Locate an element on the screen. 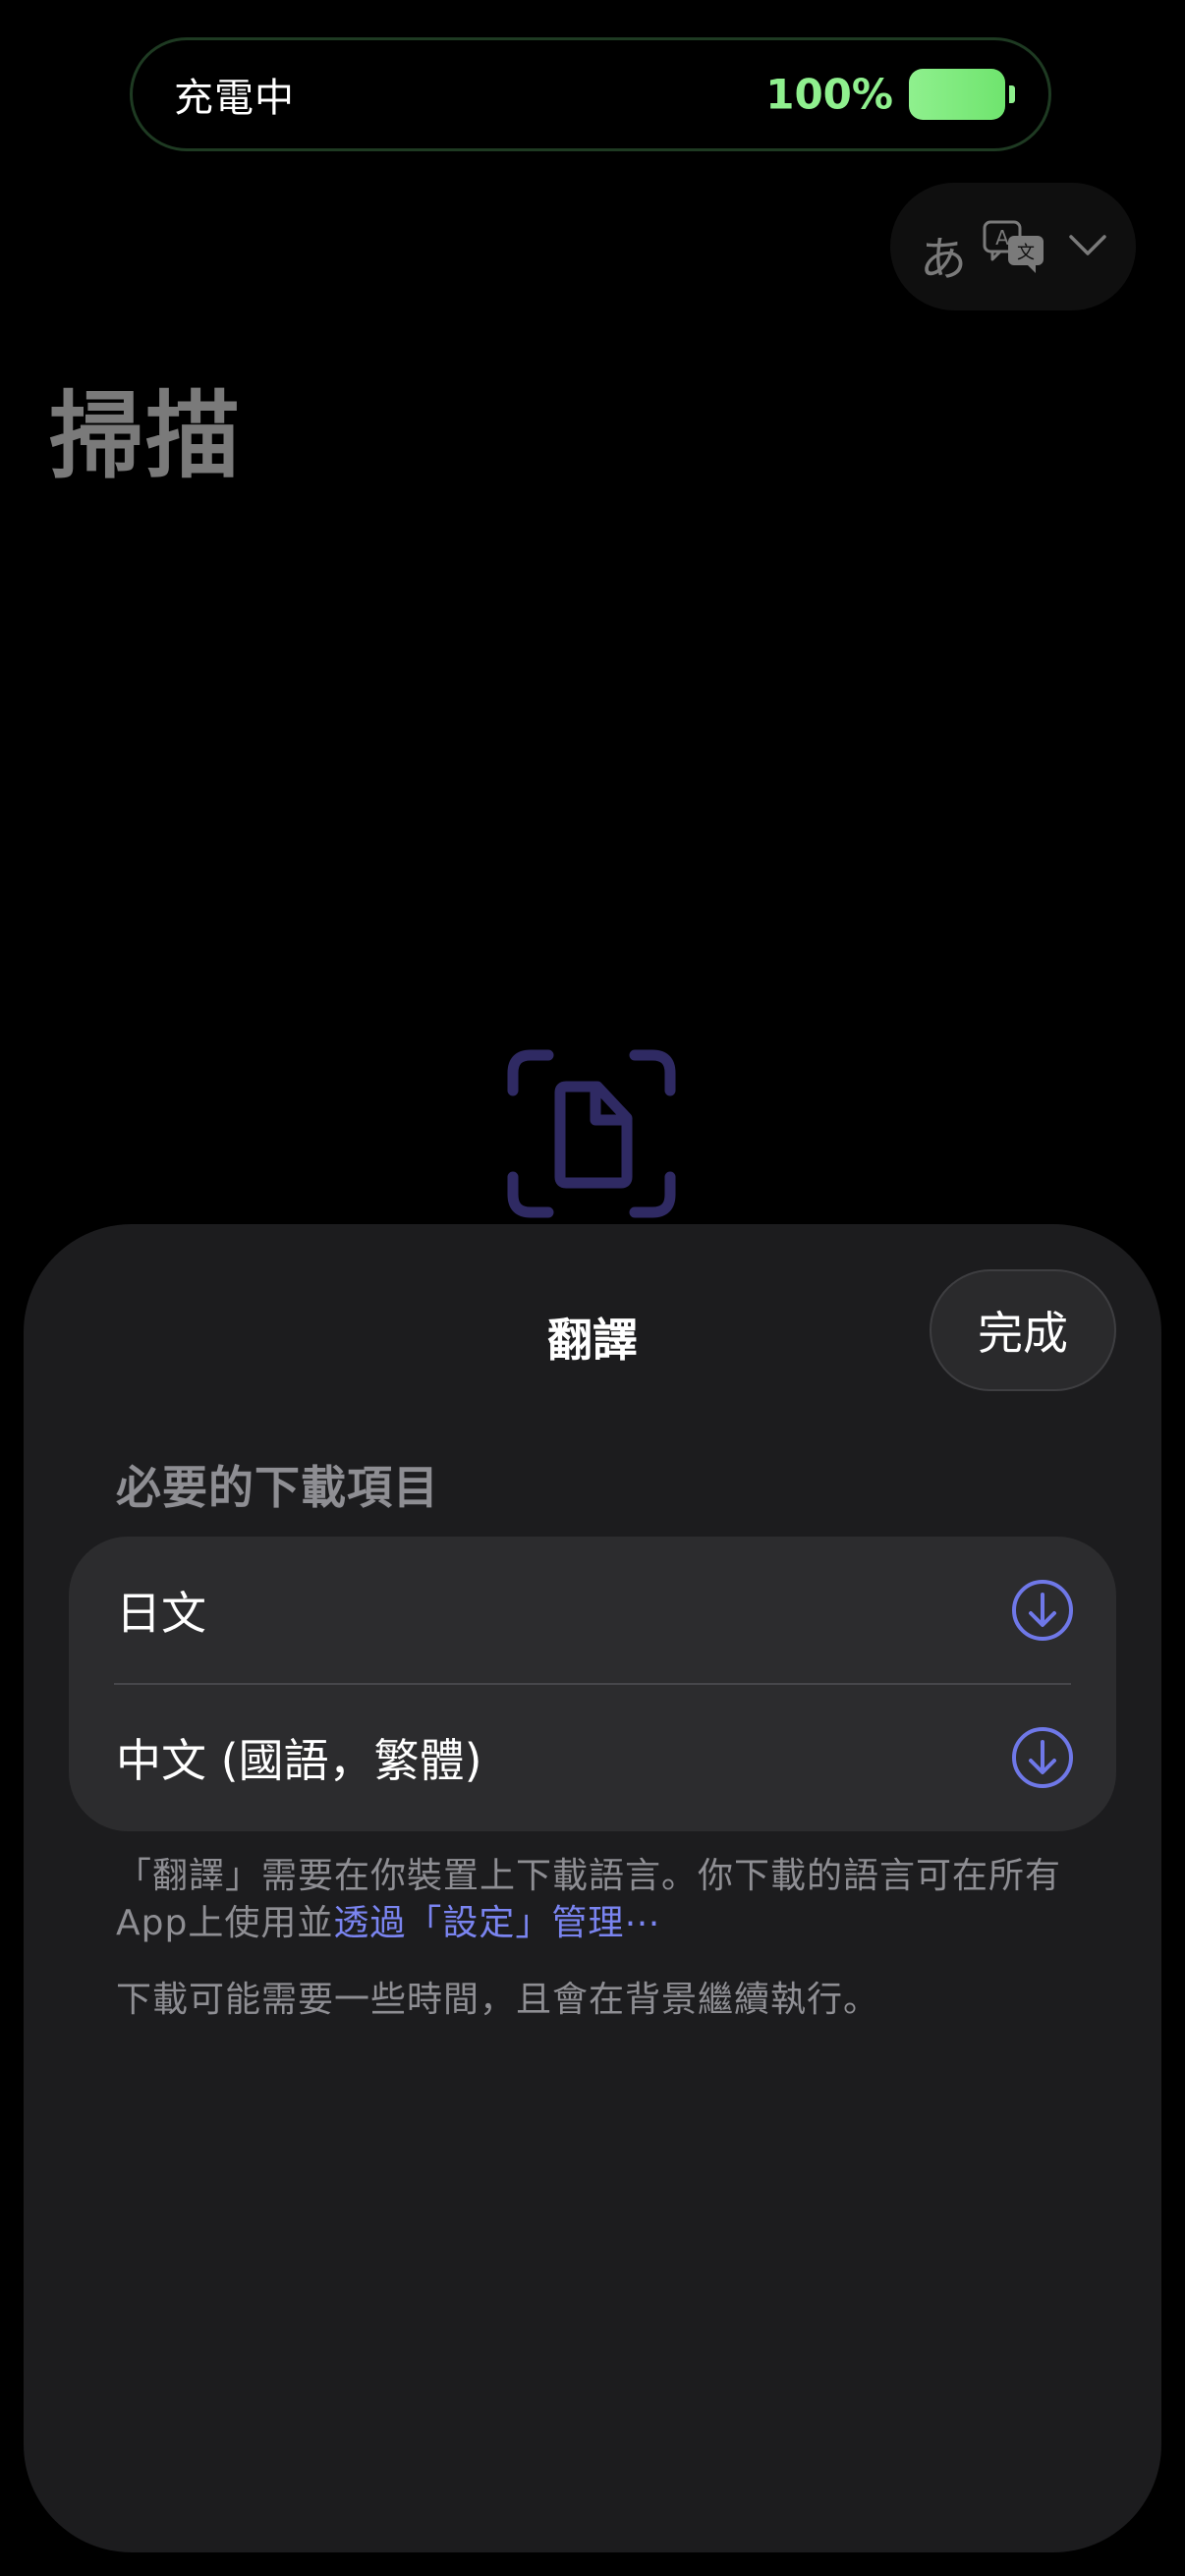 The width and height of the screenshot is (1185, 2576). download-list: 日文 中文 (國語，繁體) is located at coordinates (592, 1684).